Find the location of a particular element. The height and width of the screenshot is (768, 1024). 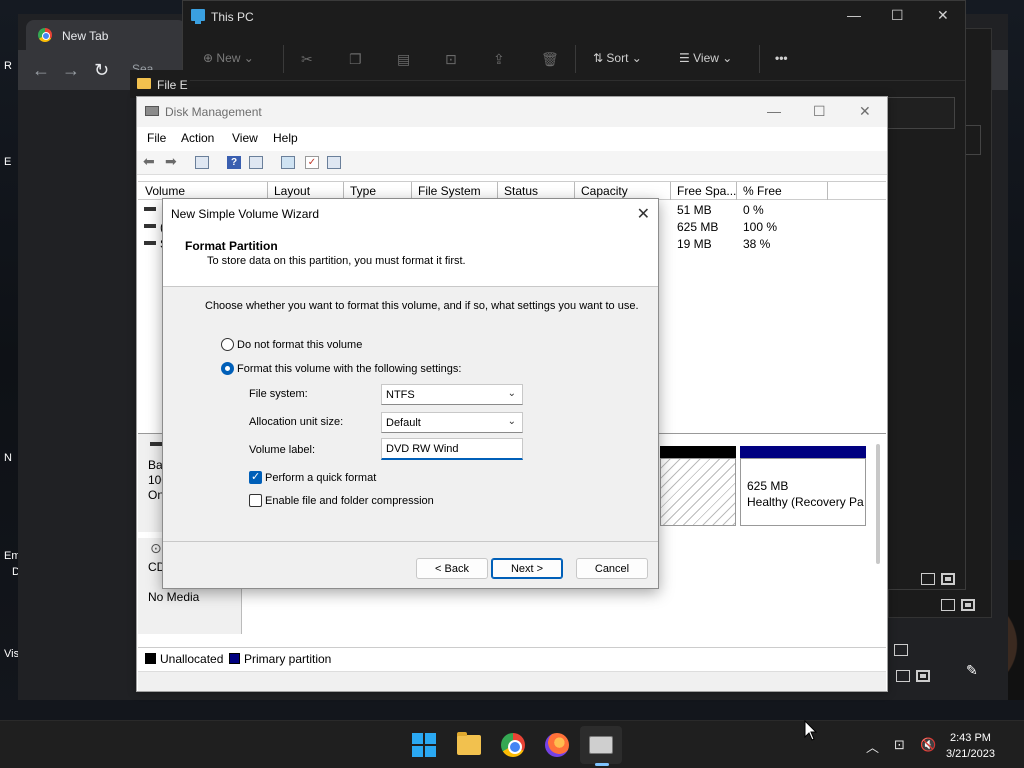

menu-help: Help is located at coordinates (285, 138).